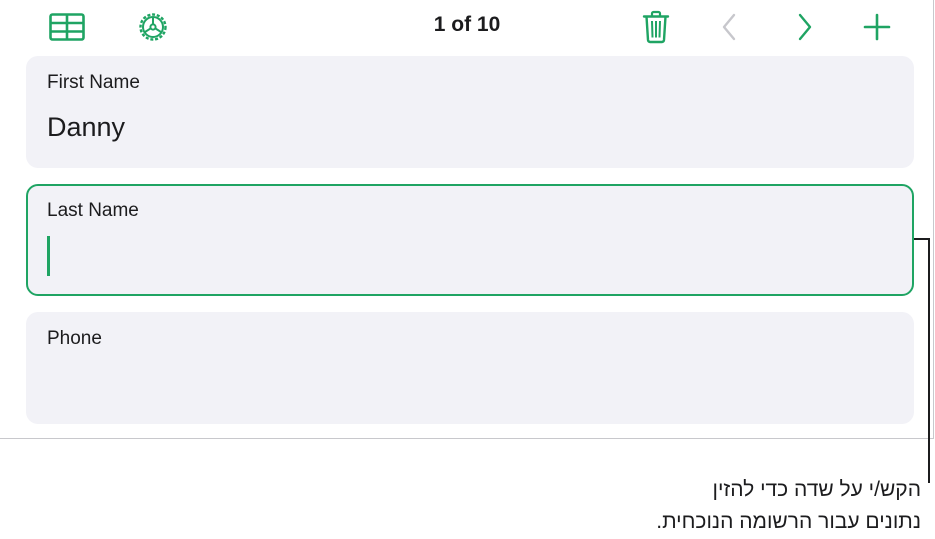 This screenshot has height=539, width=935. What do you see at coordinates (86, 127) in the screenshot?
I see `field-value: Danny` at bounding box center [86, 127].